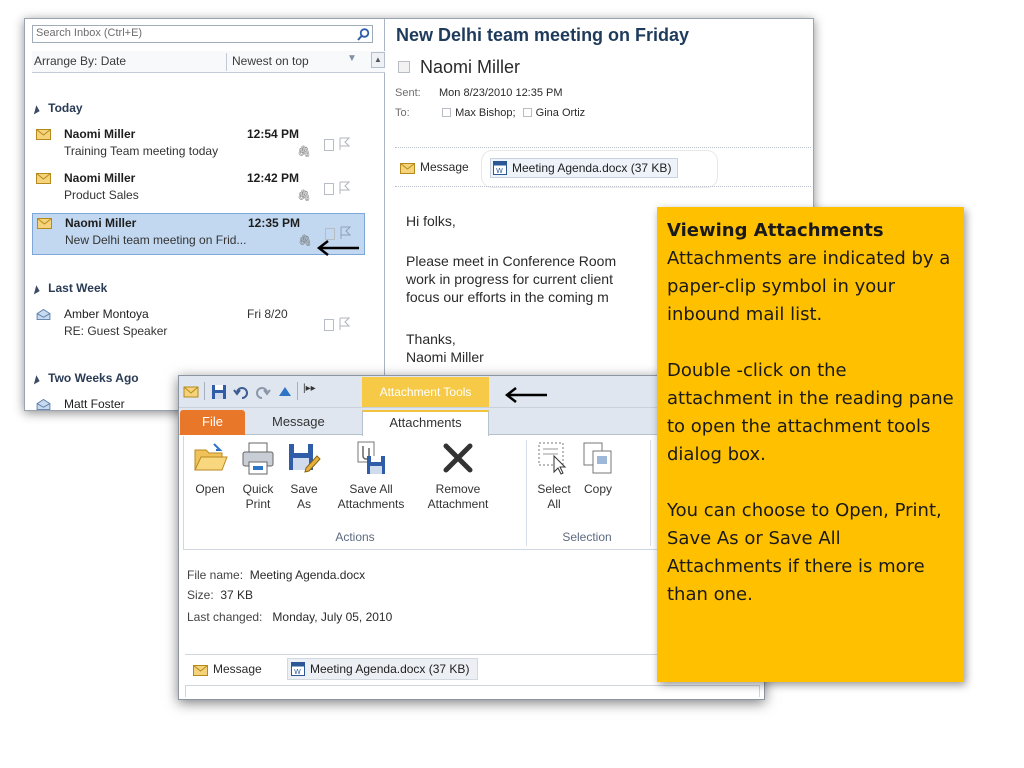 The image size is (1024, 768). What do you see at coordinates (116, 331) in the screenshot?
I see `mail-subject: RE: Guest Speaker` at bounding box center [116, 331].